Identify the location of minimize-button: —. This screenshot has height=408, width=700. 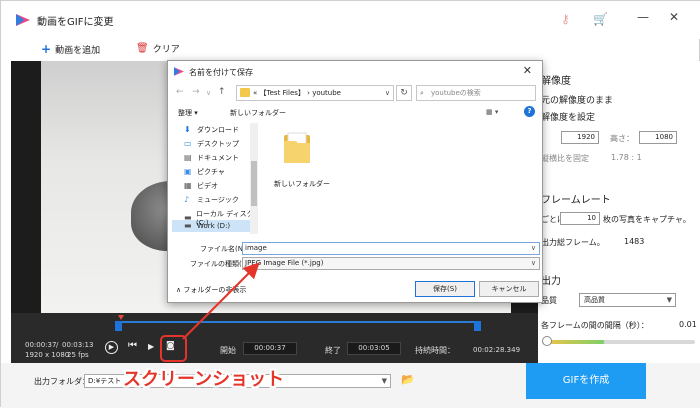
(643, 17).